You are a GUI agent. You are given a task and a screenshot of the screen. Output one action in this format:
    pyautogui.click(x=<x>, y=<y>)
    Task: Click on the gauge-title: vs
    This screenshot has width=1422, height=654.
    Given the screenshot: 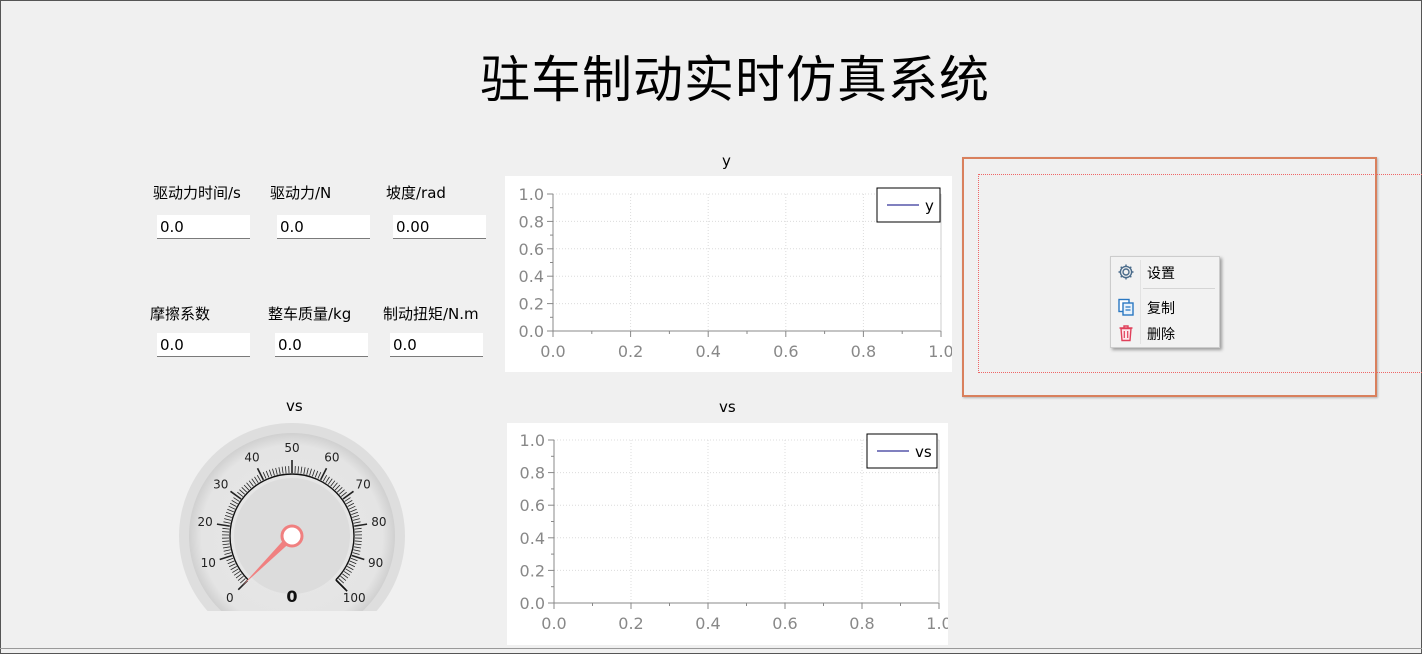 What is the action you would take?
    pyautogui.click(x=294, y=406)
    